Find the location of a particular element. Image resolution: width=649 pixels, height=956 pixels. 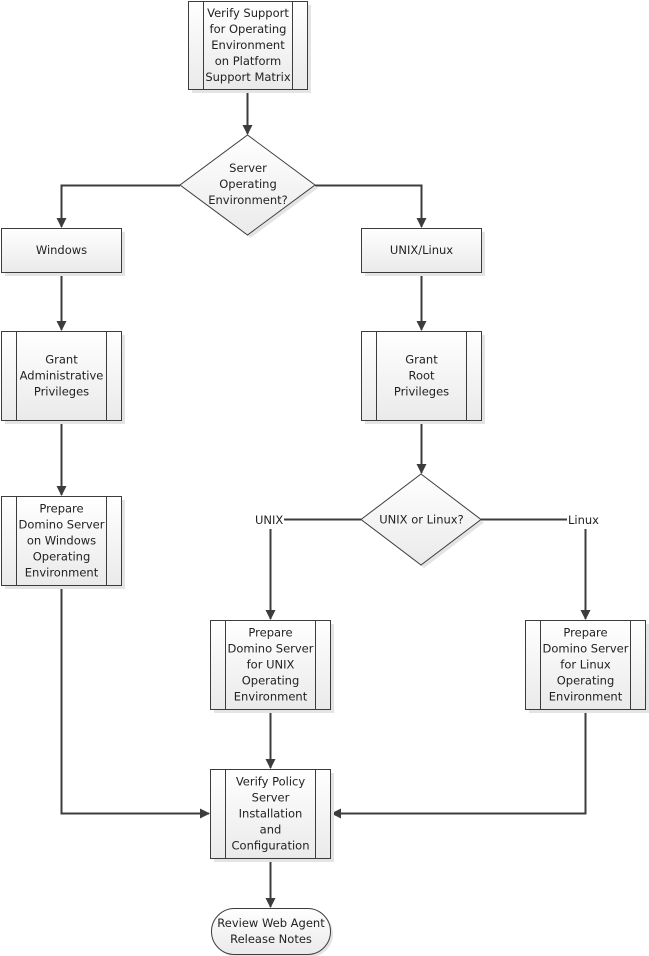

node-label-line: UNIX/Linux is located at coordinates (421, 250).